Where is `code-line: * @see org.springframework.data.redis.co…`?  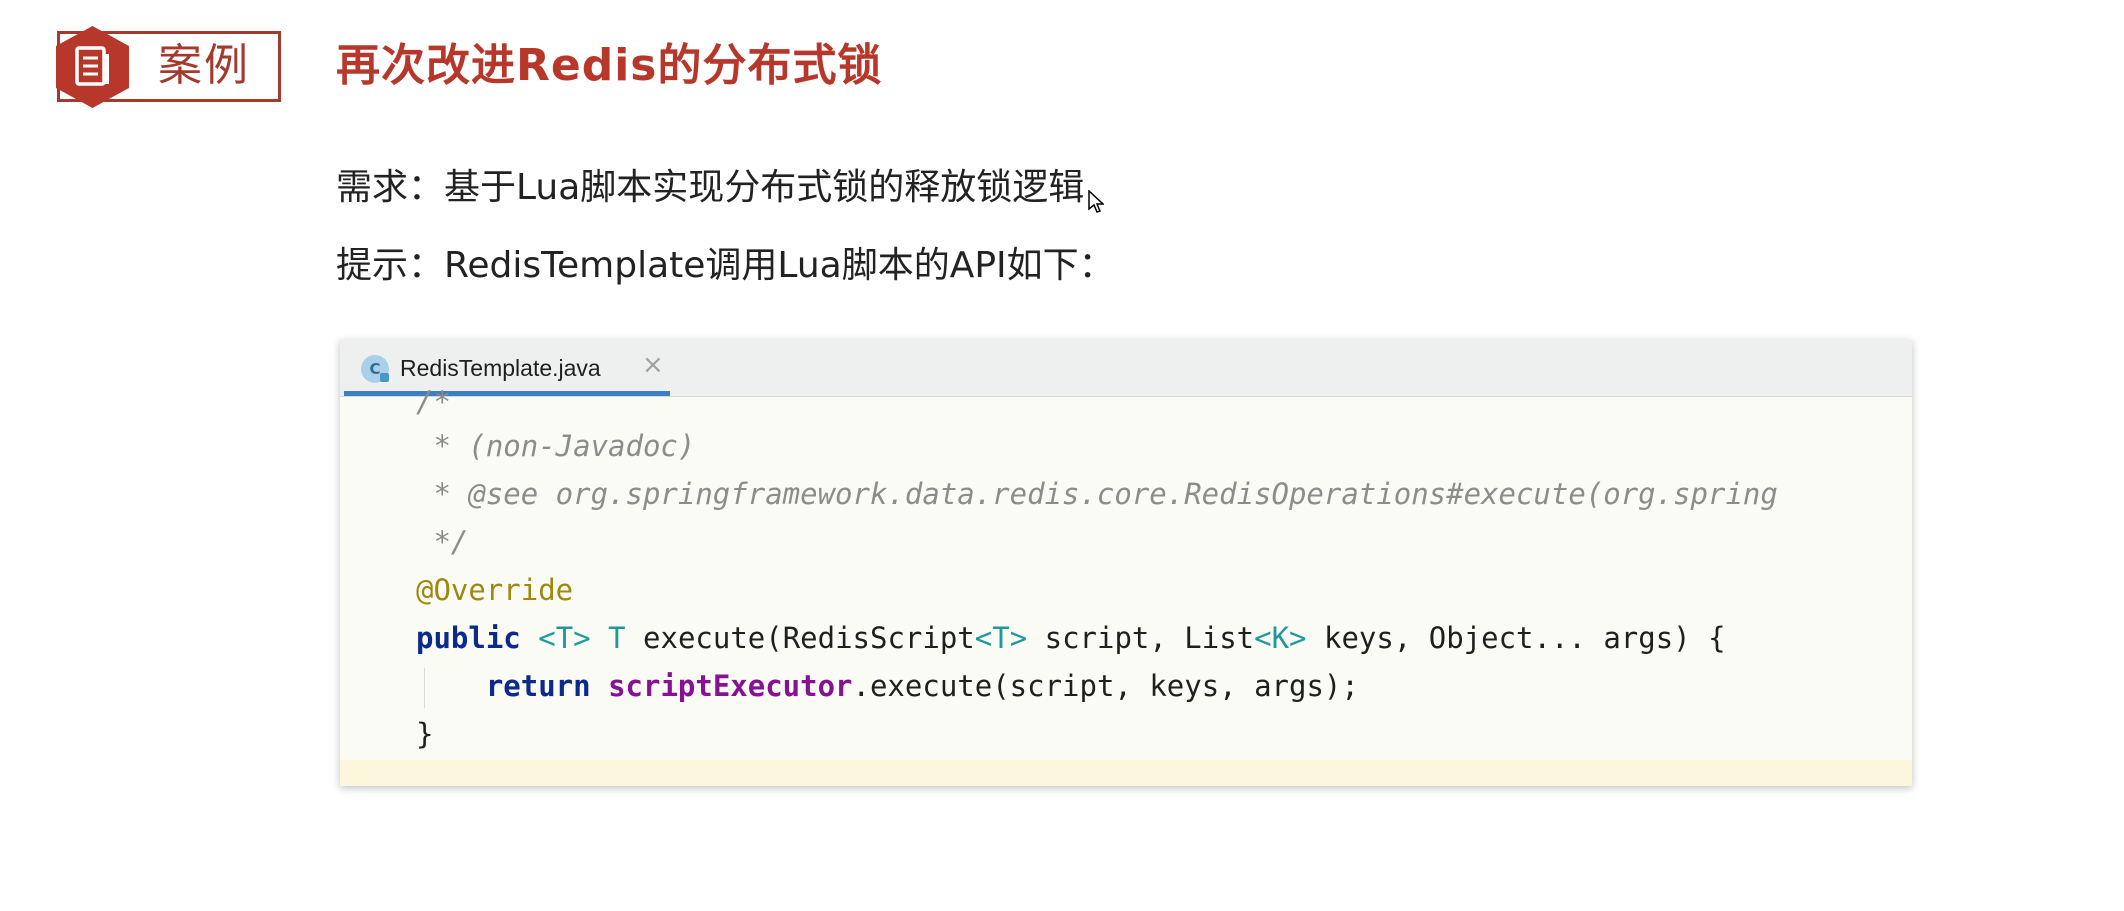 code-line: * @see org.springframework.data.redis.co… is located at coordinates (1097, 494).